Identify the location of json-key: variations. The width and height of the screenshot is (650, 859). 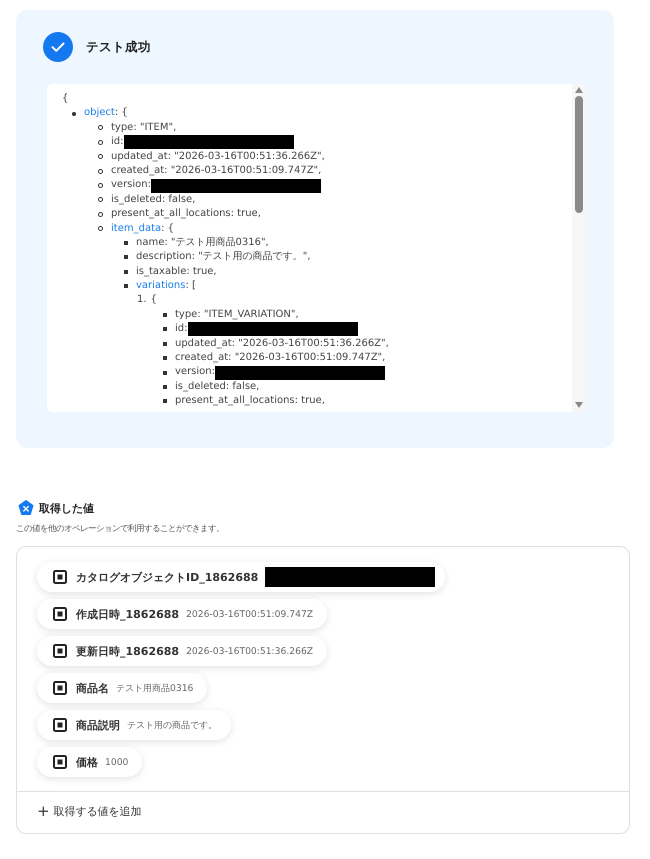
(161, 286).